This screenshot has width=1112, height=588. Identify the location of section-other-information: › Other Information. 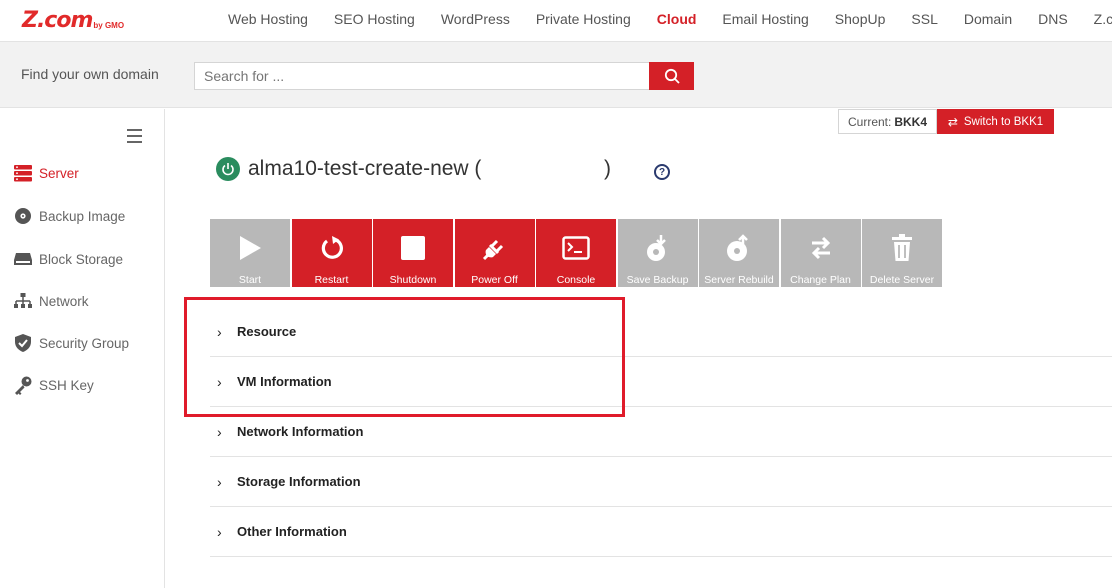
(661, 532).